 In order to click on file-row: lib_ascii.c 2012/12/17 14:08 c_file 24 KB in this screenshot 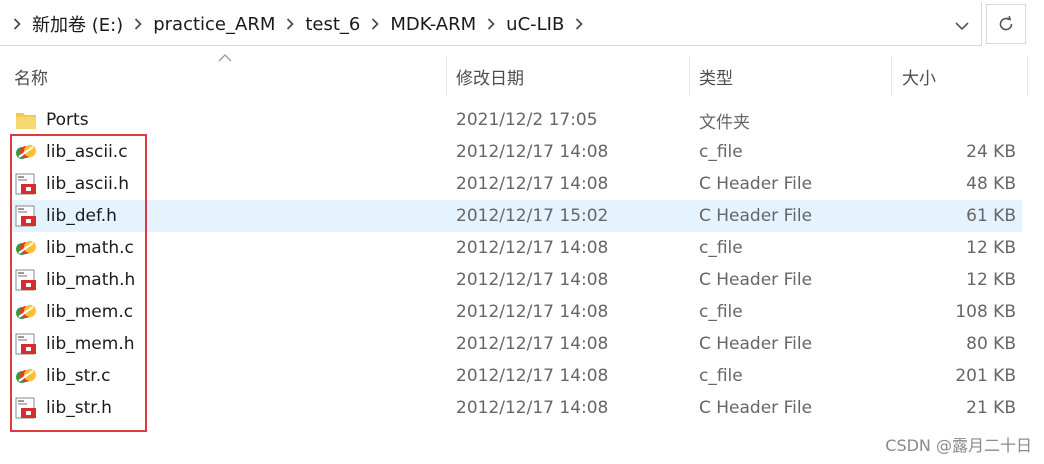, I will do `click(516, 152)`.